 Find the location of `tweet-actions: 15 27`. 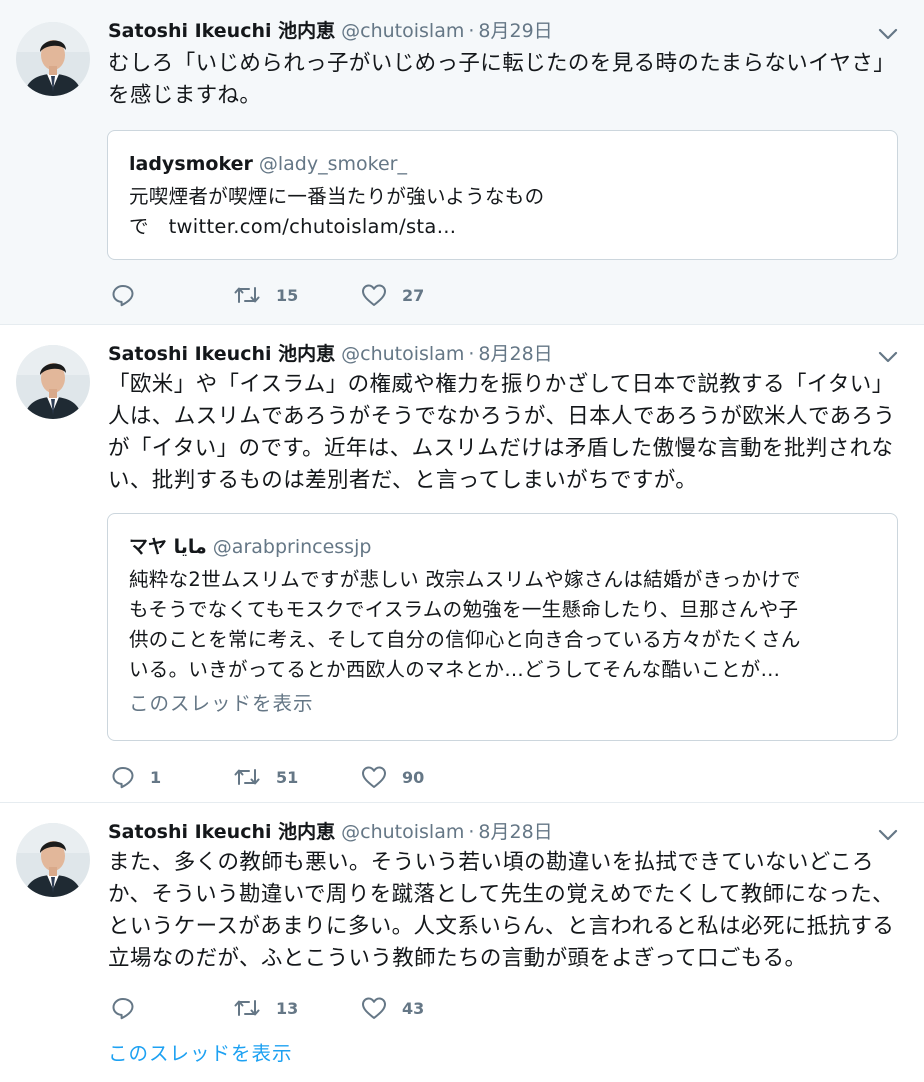

tweet-actions: 15 27 is located at coordinates (308, 295).